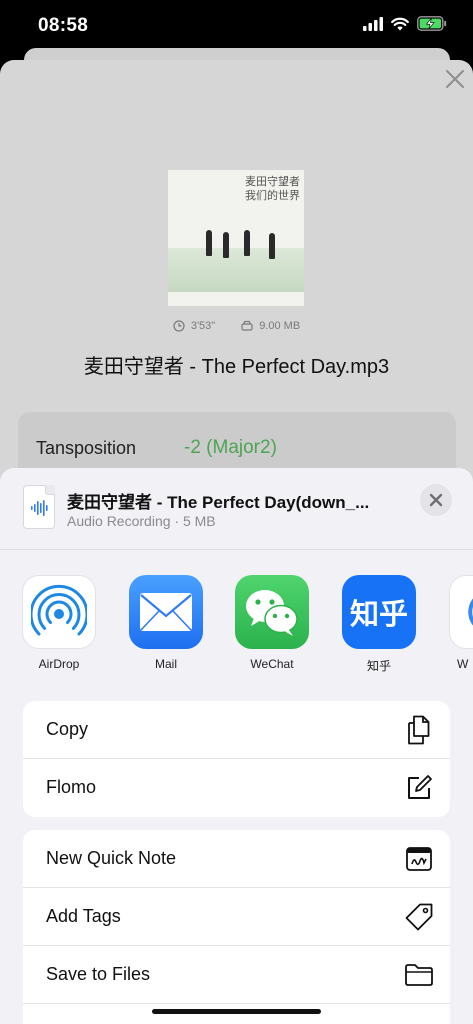  I want to click on partial-app-icon, so click(461, 612).